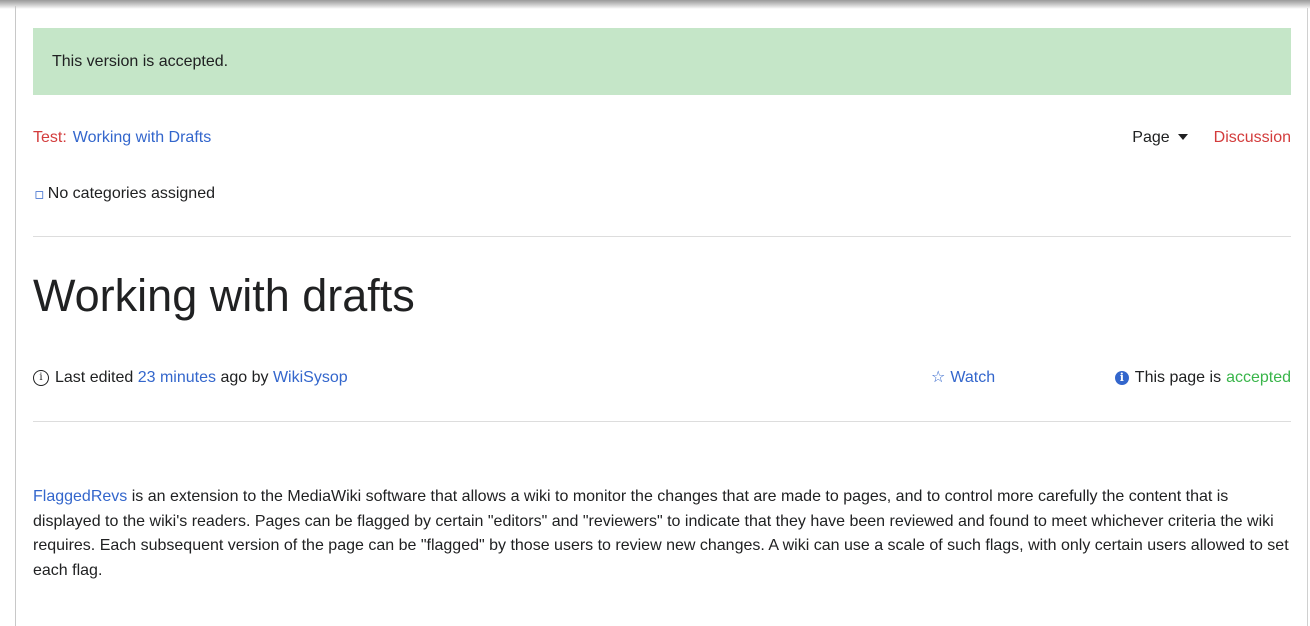 Image resolution: width=1310 pixels, height=626 pixels. I want to click on last-edited-mid: ago by, so click(244, 377).